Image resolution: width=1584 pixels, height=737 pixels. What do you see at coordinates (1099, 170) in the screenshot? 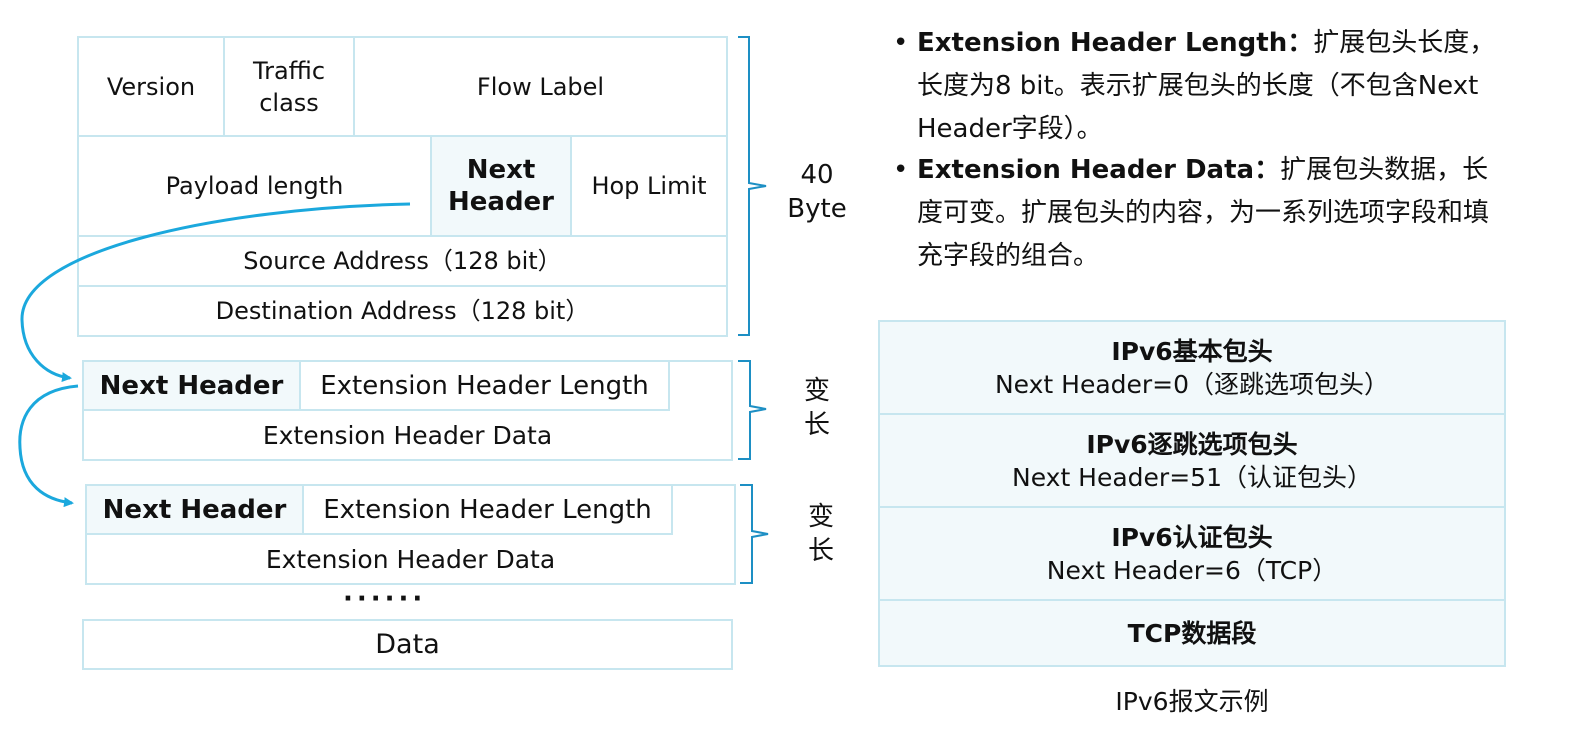
I see `bullet-2-term: Extension Header Data：` at bounding box center [1099, 170].